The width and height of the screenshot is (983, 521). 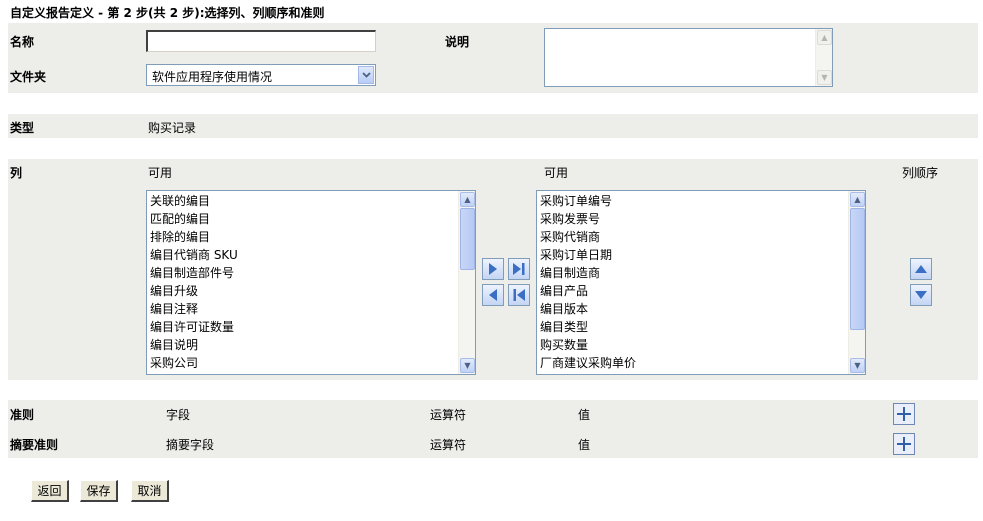 What do you see at coordinates (823, 57) in the screenshot?
I see `description-scrollbar: ▲ ▼` at bounding box center [823, 57].